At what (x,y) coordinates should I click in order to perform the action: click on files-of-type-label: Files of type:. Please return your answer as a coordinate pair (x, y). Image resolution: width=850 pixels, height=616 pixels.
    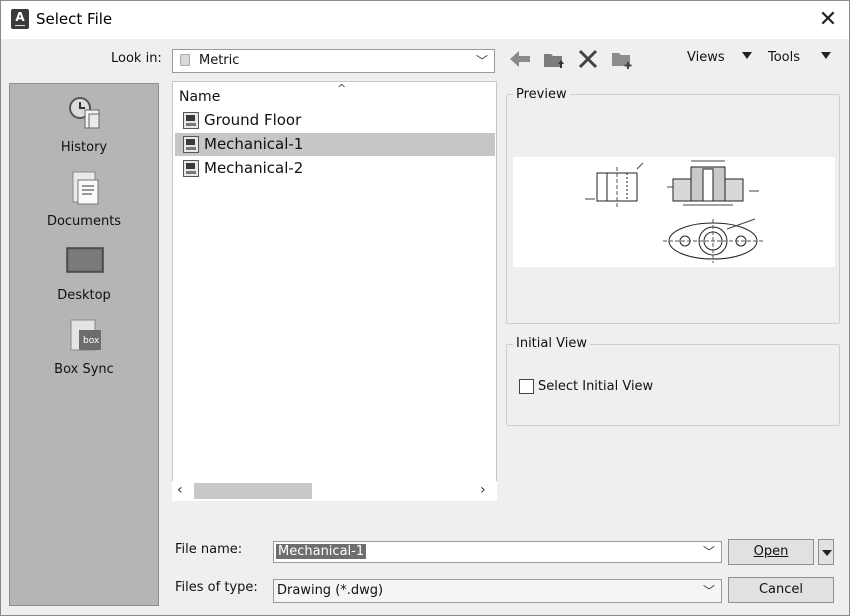
    Looking at the image, I should click on (216, 587).